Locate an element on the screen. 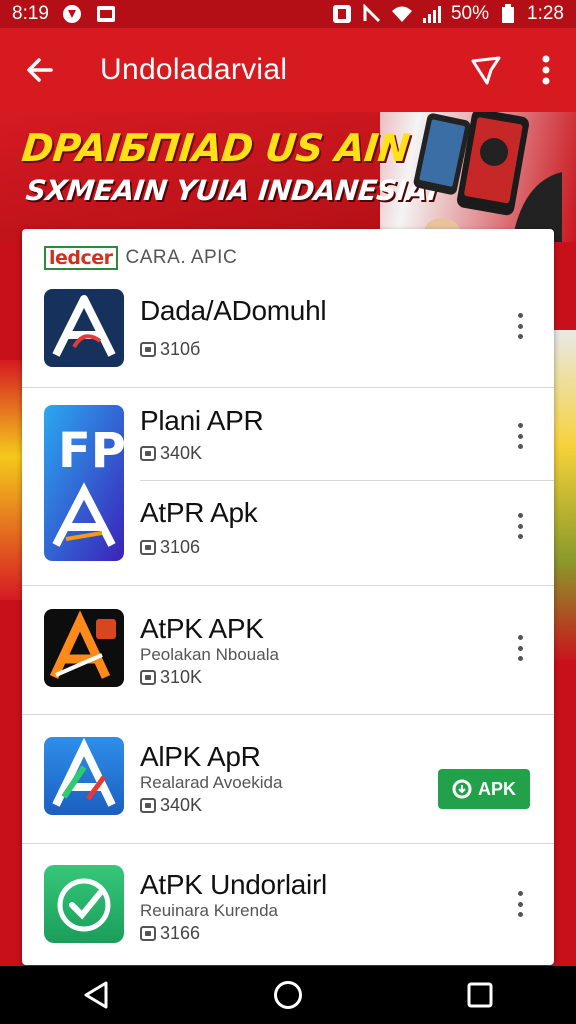  app-size-value: 310K is located at coordinates (181, 677).